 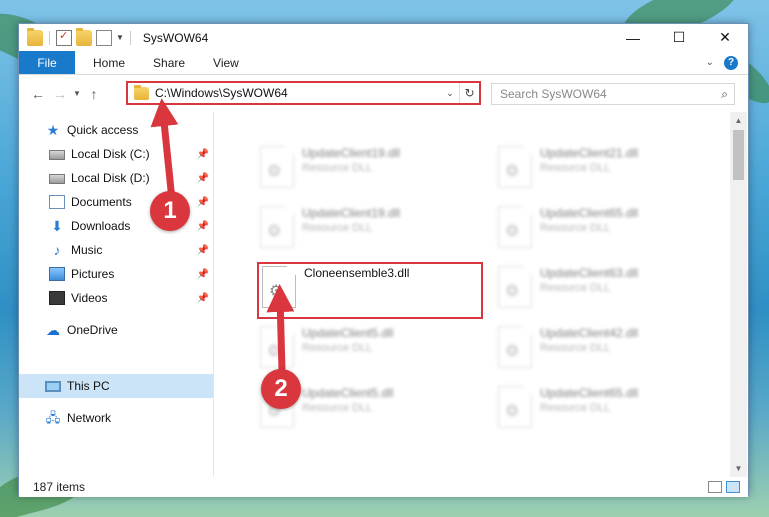 I want to click on nav-item-music: ♪ Music 📌, so click(x=116, y=250).